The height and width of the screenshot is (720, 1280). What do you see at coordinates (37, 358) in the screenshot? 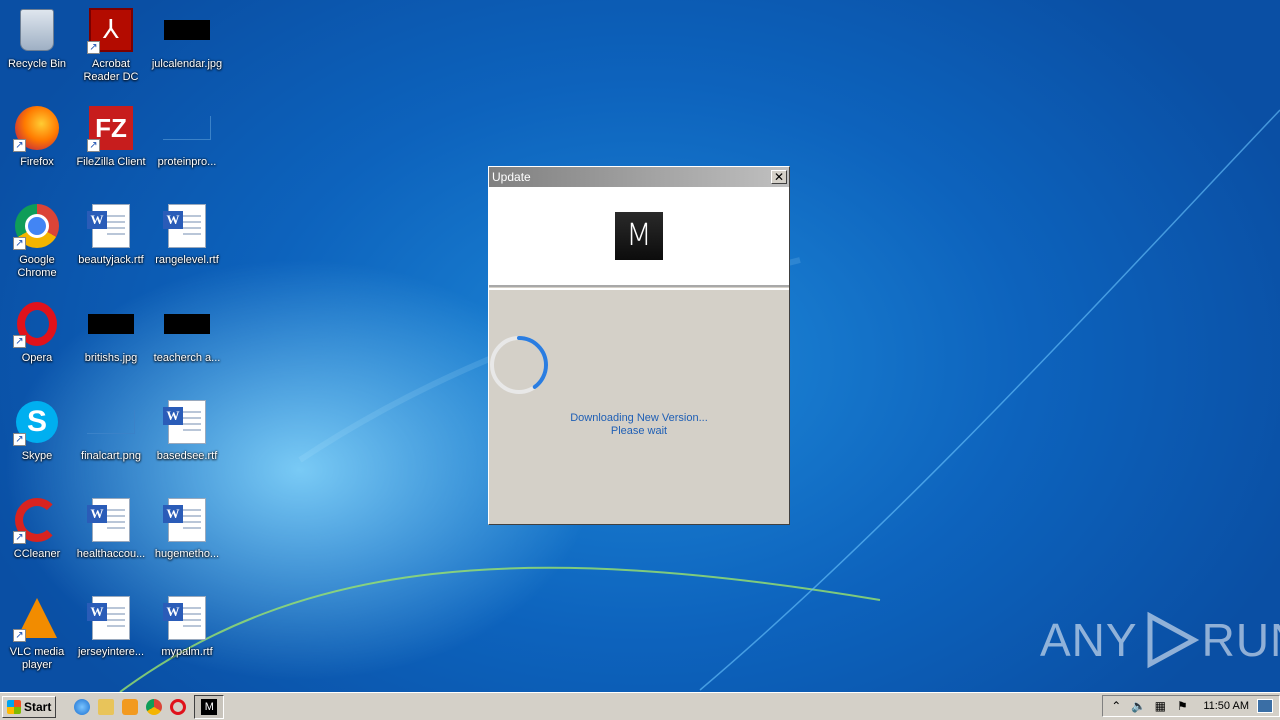
I see `icon-label: Opera` at bounding box center [37, 358].